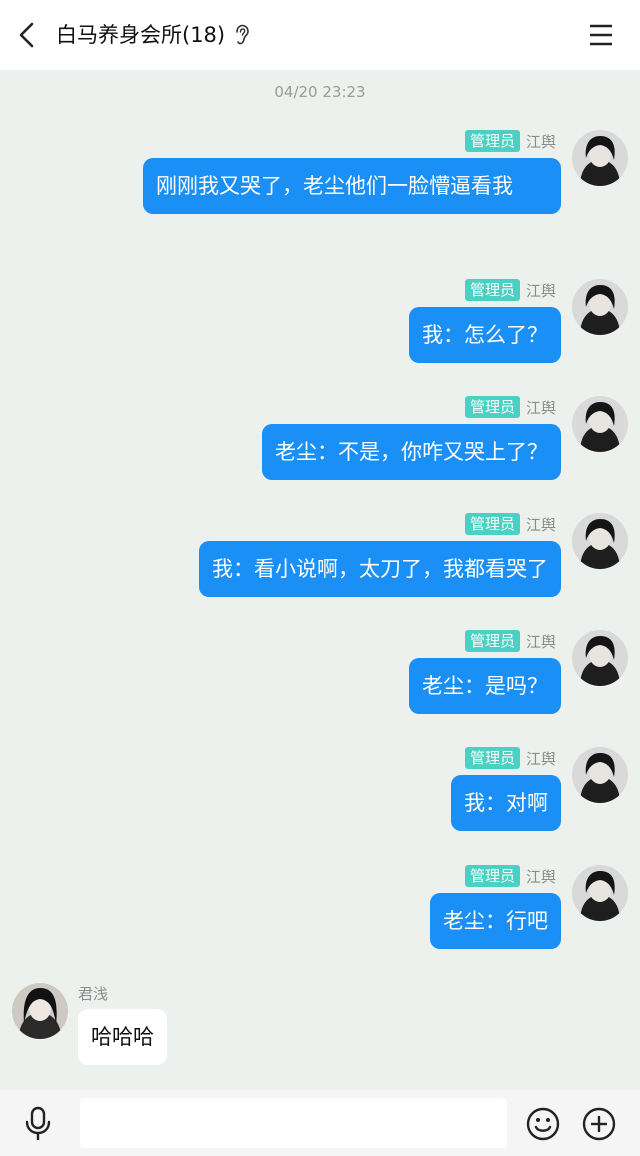 The width and height of the screenshot is (640, 1156). What do you see at coordinates (242, 35) in the screenshot?
I see `ear-icon` at bounding box center [242, 35].